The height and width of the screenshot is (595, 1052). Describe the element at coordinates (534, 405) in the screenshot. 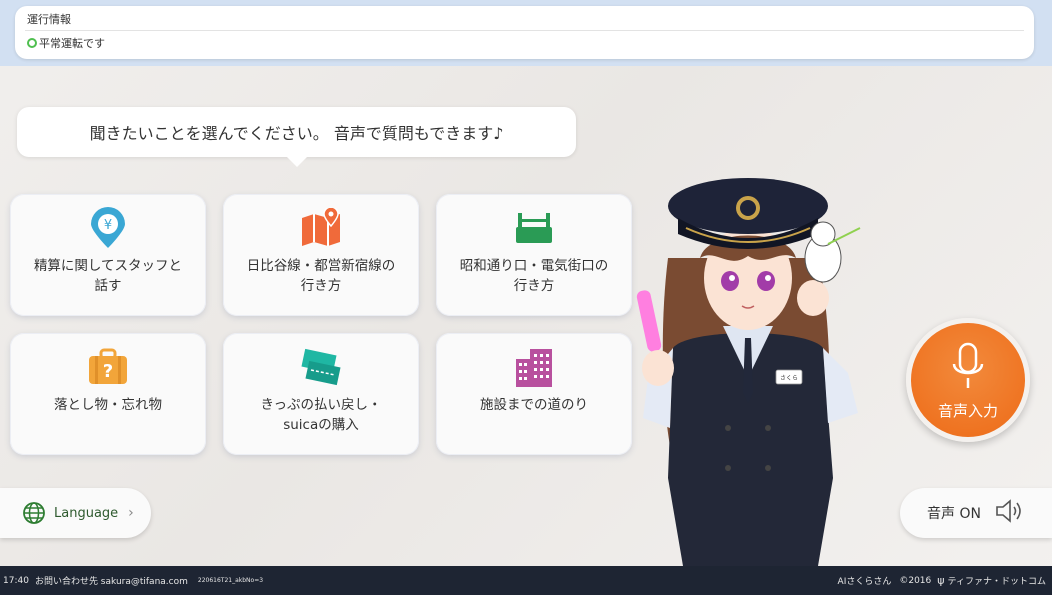

I see `tile-label: 施設までの道のり` at that location.